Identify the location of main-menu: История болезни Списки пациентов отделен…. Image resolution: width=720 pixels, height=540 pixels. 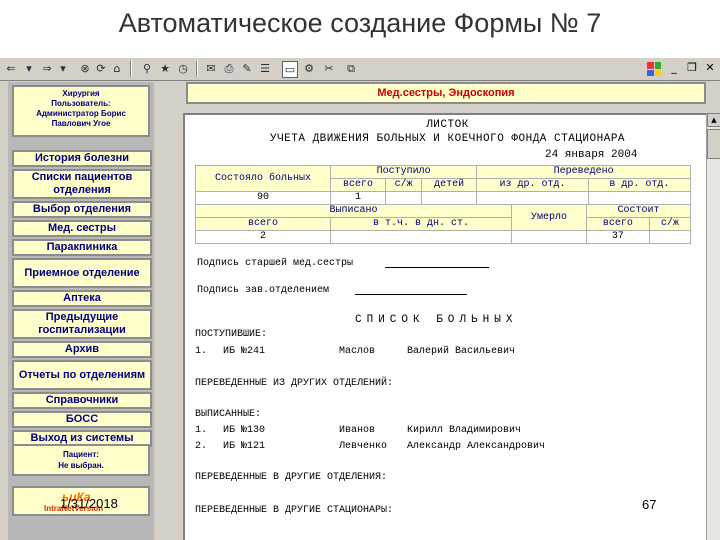
(82, 299).